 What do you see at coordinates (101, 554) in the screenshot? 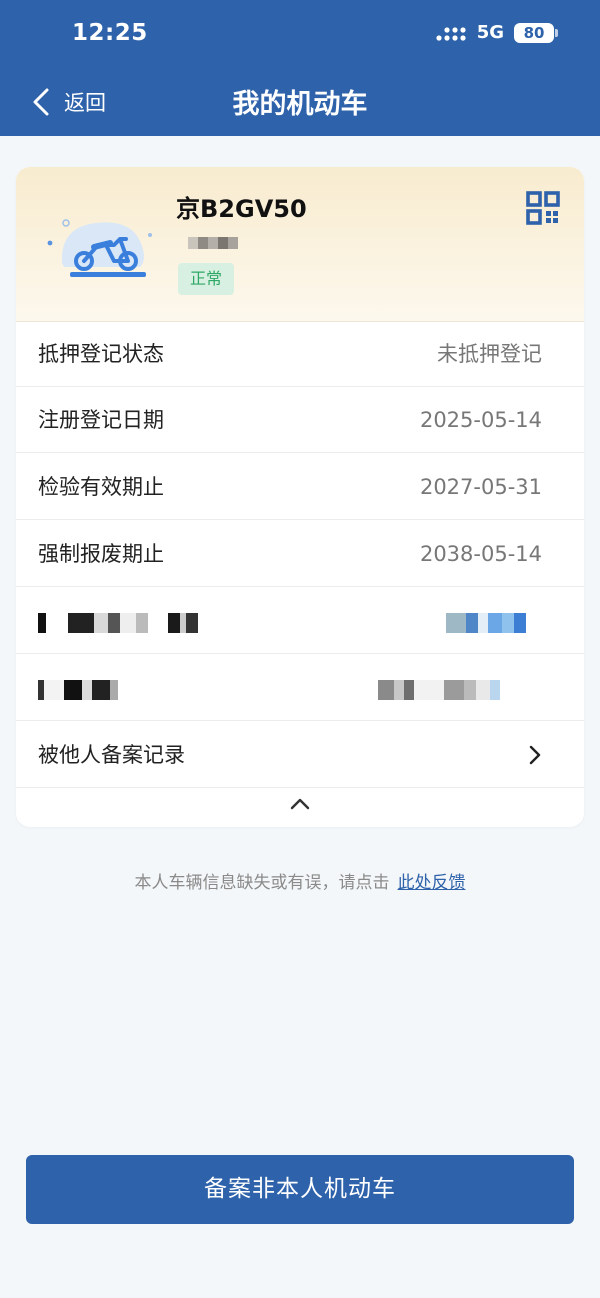
I see `row-label: 强制报废期止` at bounding box center [101, 554].